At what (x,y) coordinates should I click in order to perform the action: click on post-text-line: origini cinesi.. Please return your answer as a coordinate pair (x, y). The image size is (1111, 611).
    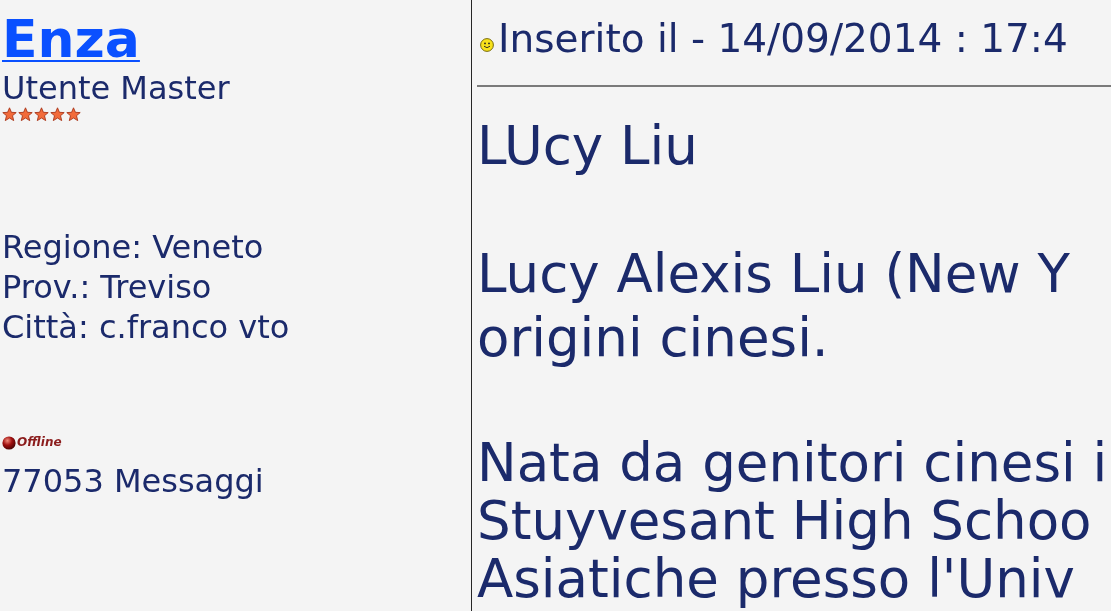
    Looking at the image, I should click on (653, 338).